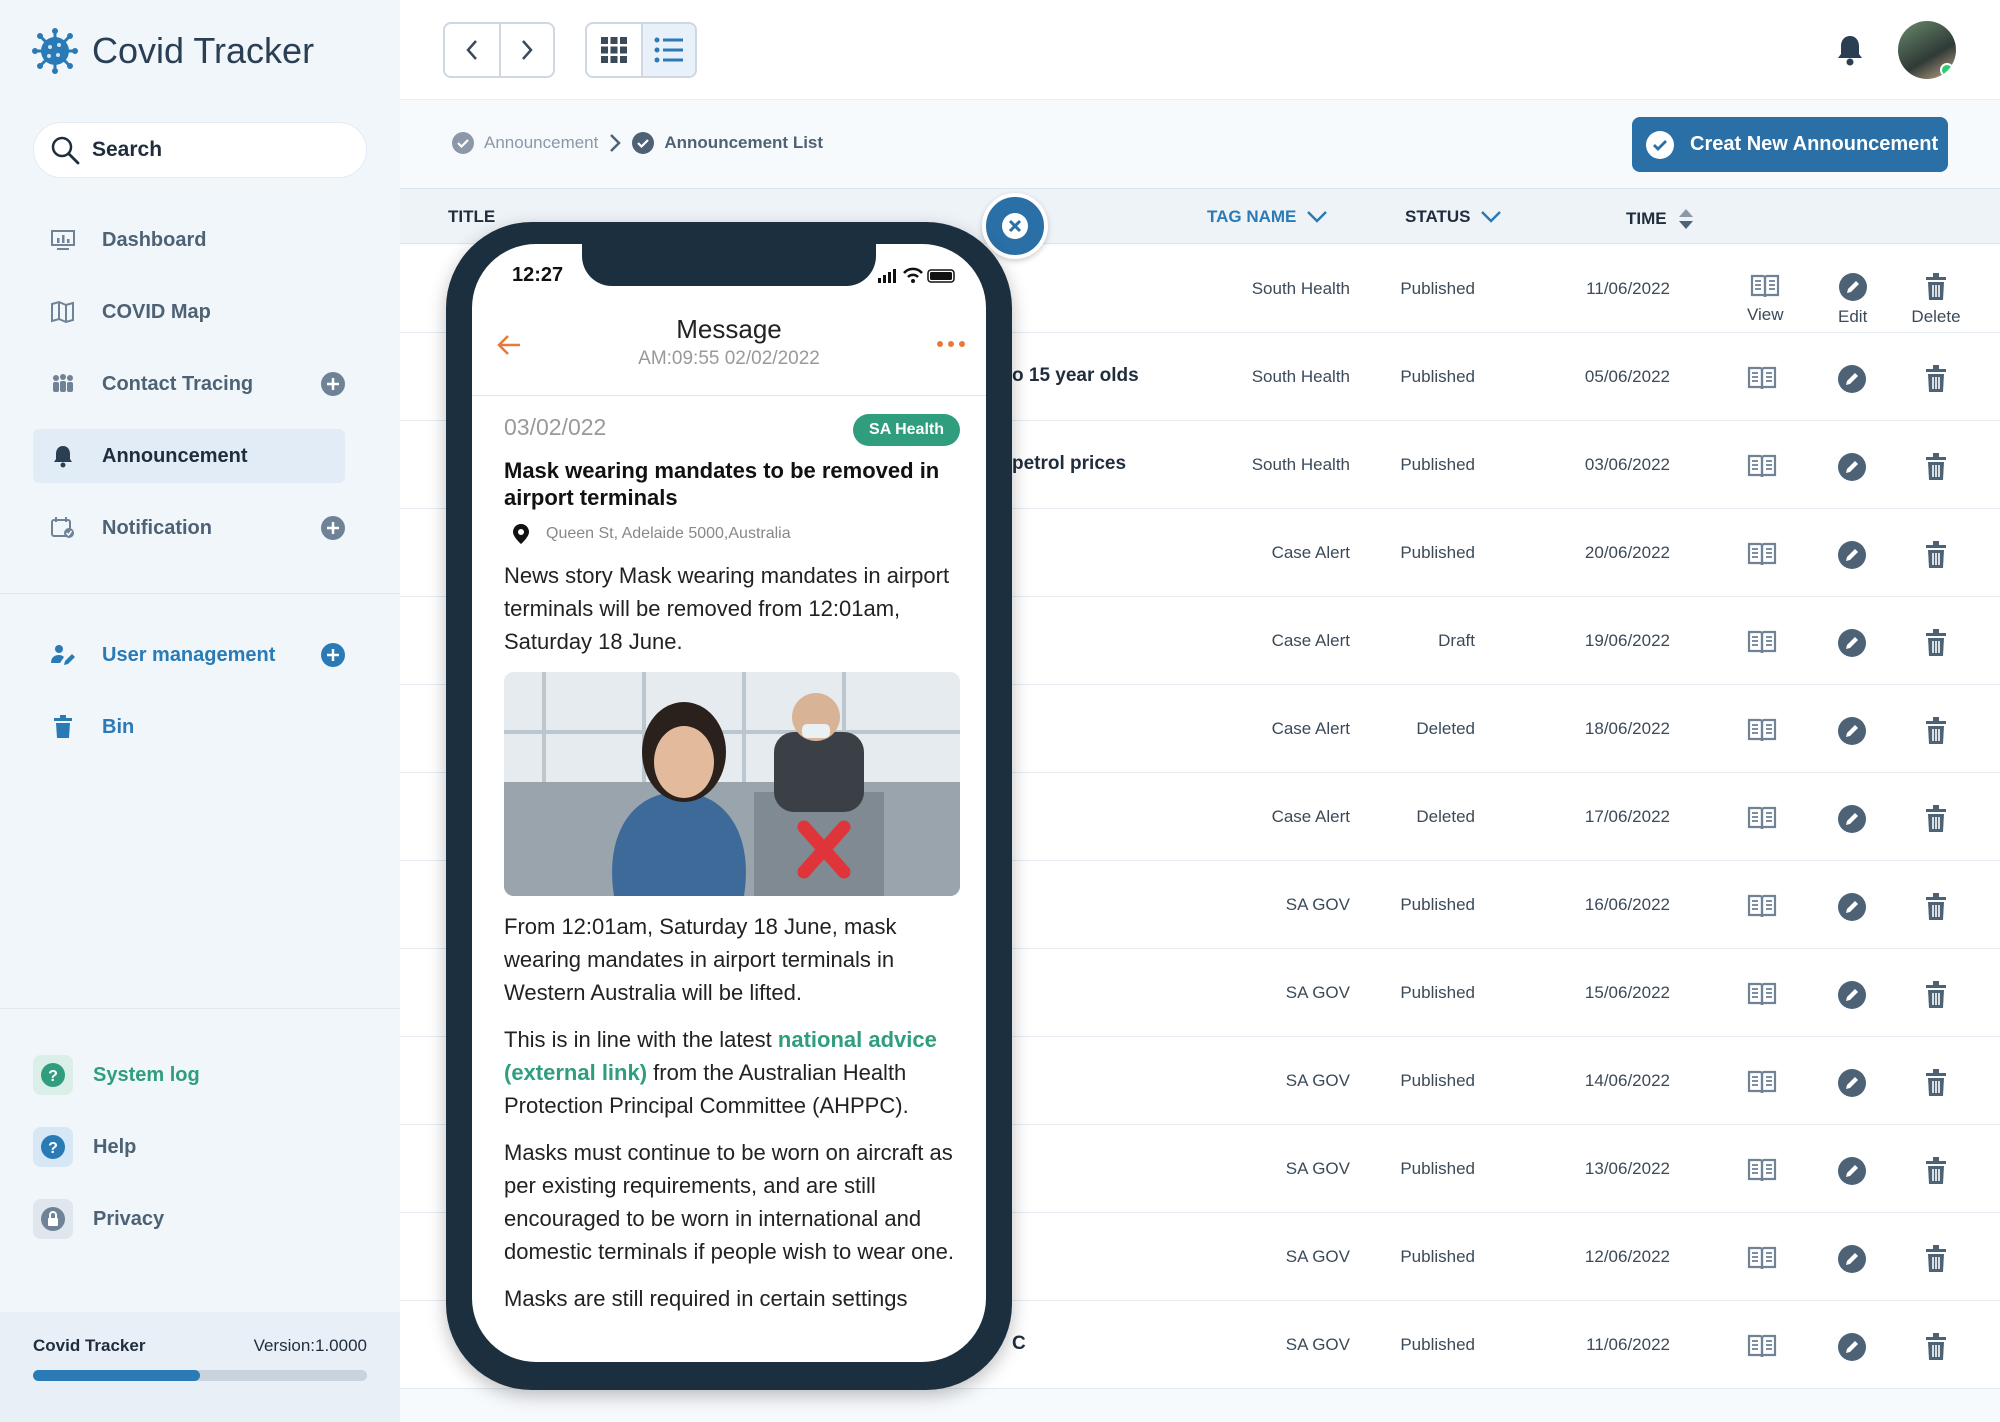  Describe the element at coordinates (1015, 226) in the screenshot. I see `close-preview-button` at that location.